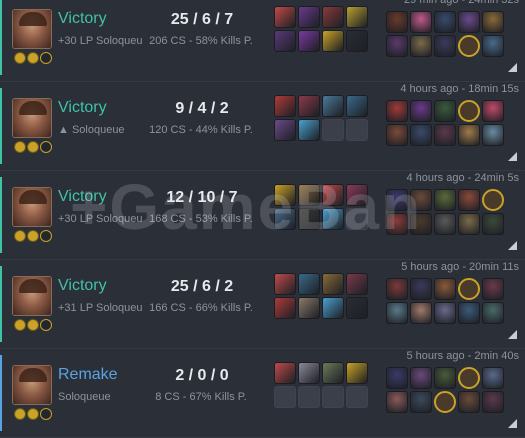  Describe the element at coordinates (201, 397) in the screenshot. I see `cs-kill-participation: 8 CS - 67% Kills P.` at that location.